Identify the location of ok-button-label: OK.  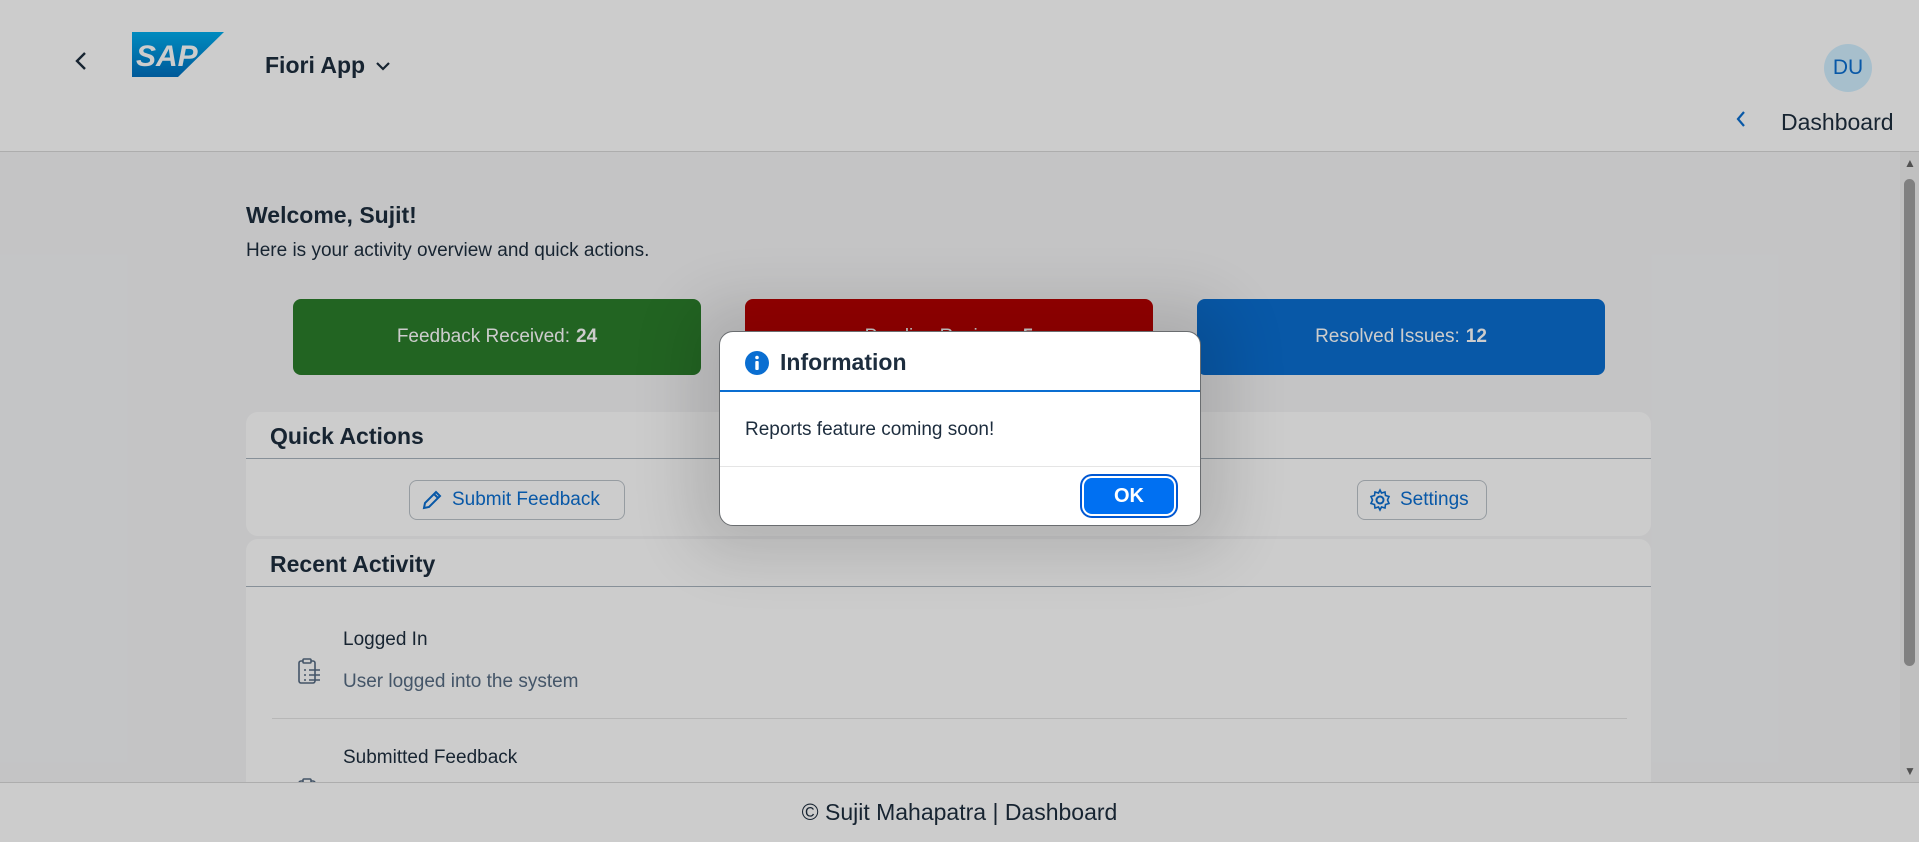
(1129, 495).